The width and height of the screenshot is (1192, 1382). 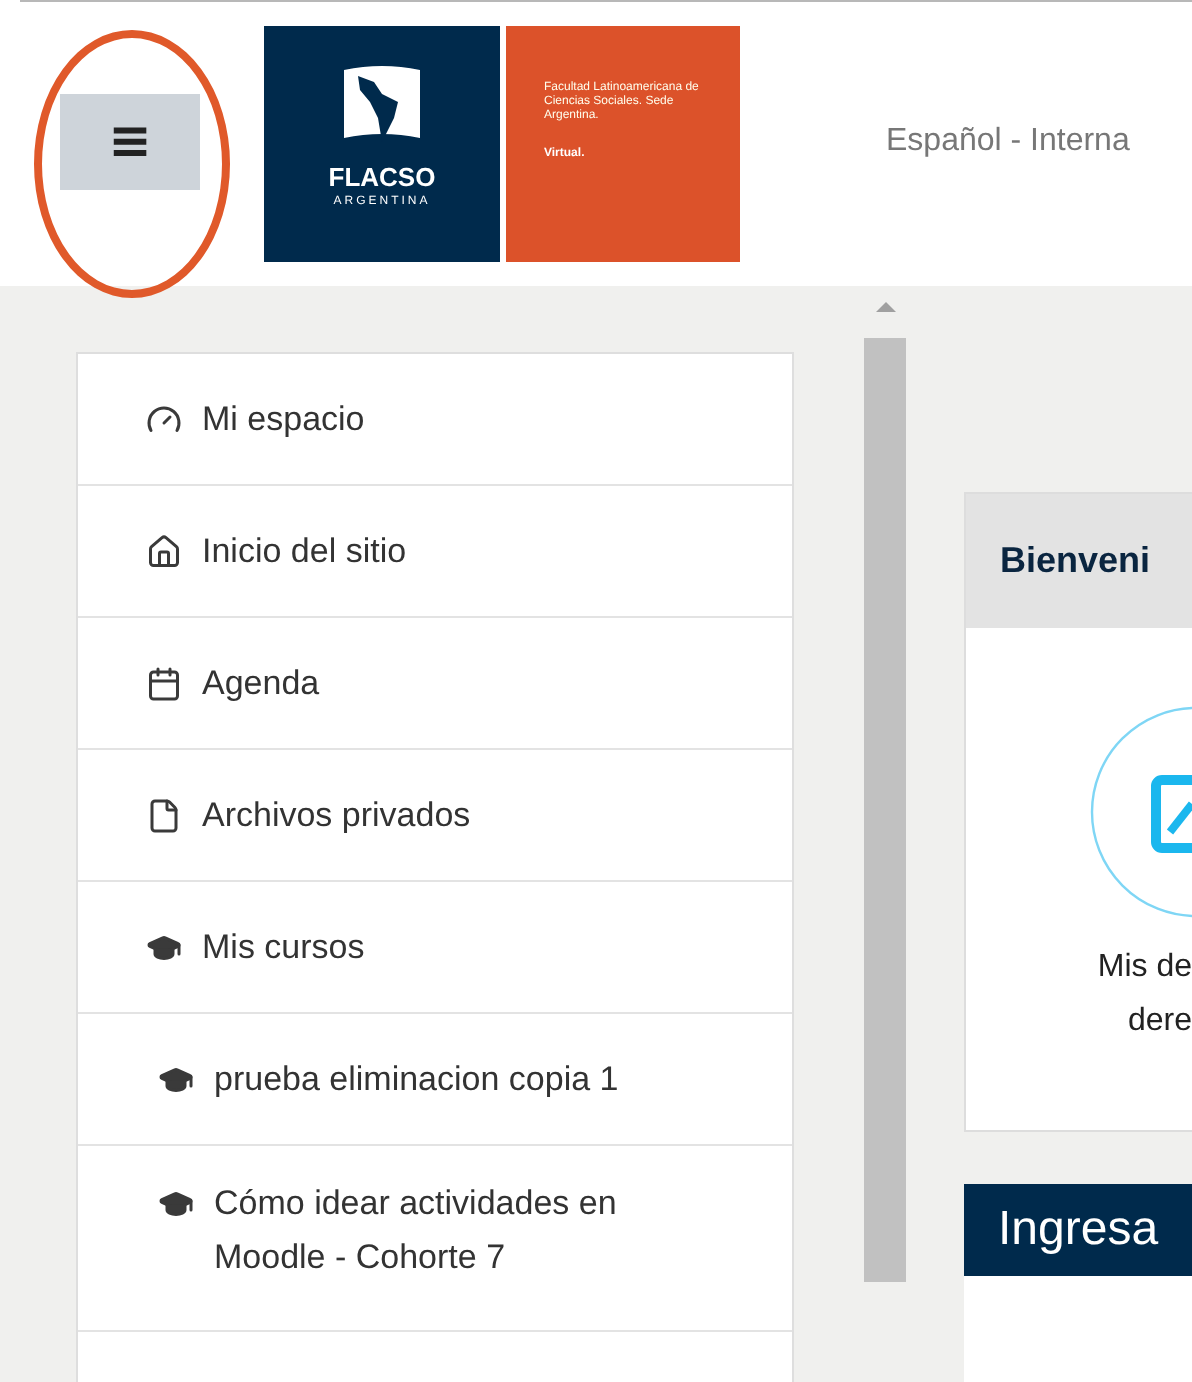 I want to click on file-icon, so click(x=164, y=816).